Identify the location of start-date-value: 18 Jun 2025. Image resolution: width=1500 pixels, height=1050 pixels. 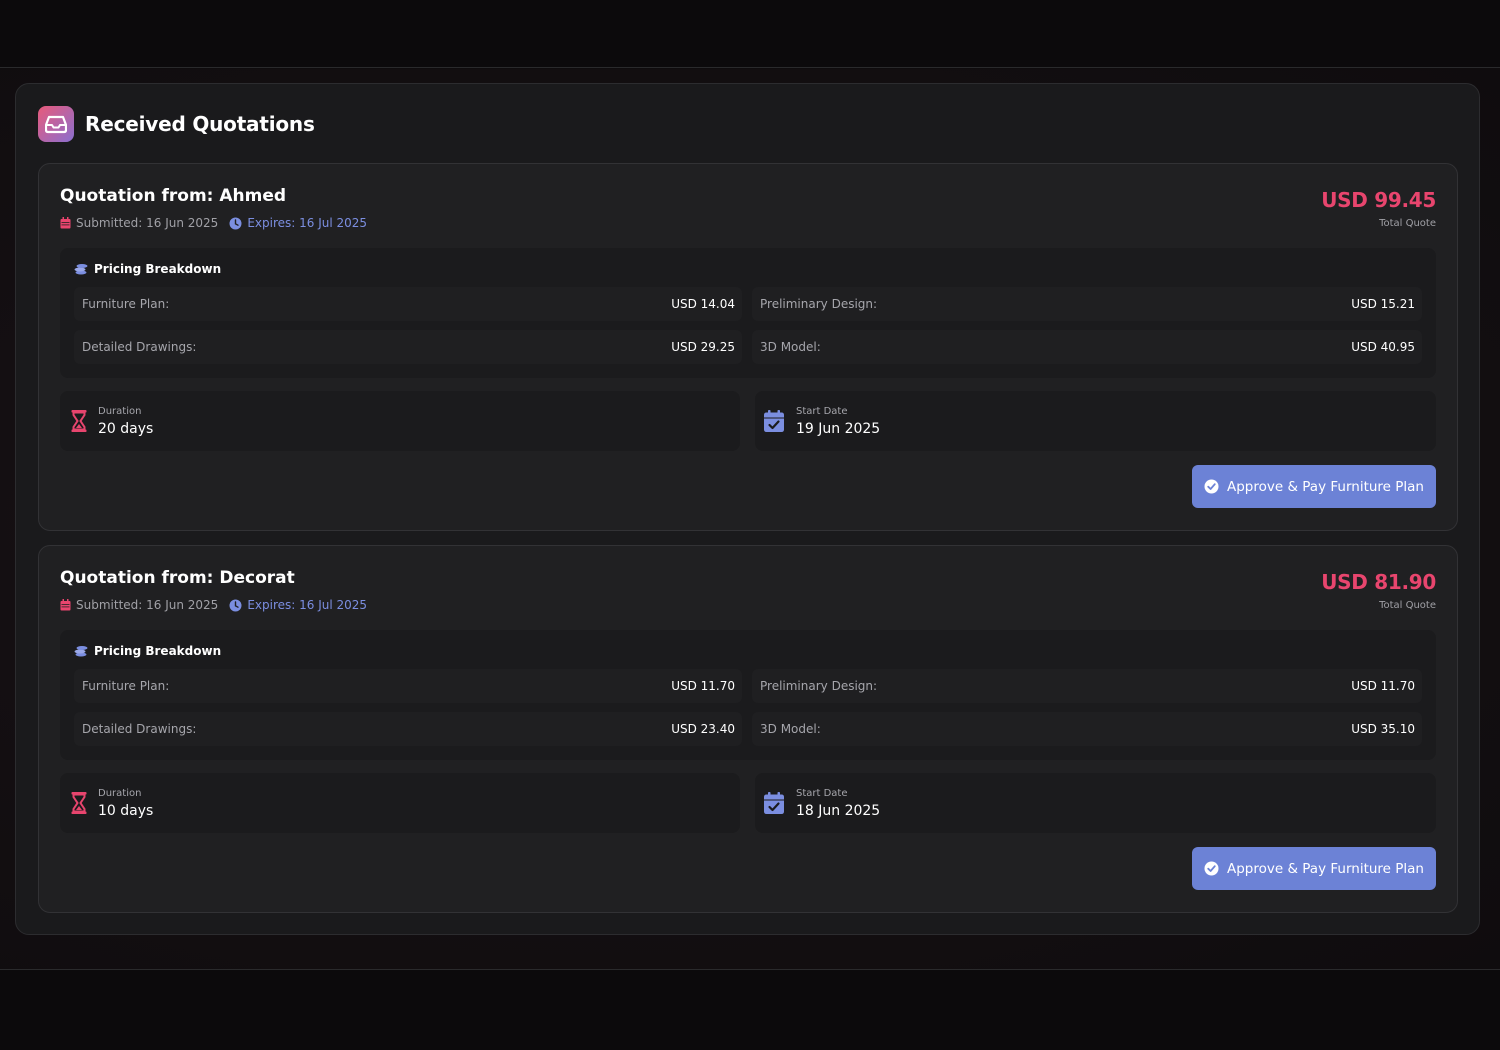
(838, 810).